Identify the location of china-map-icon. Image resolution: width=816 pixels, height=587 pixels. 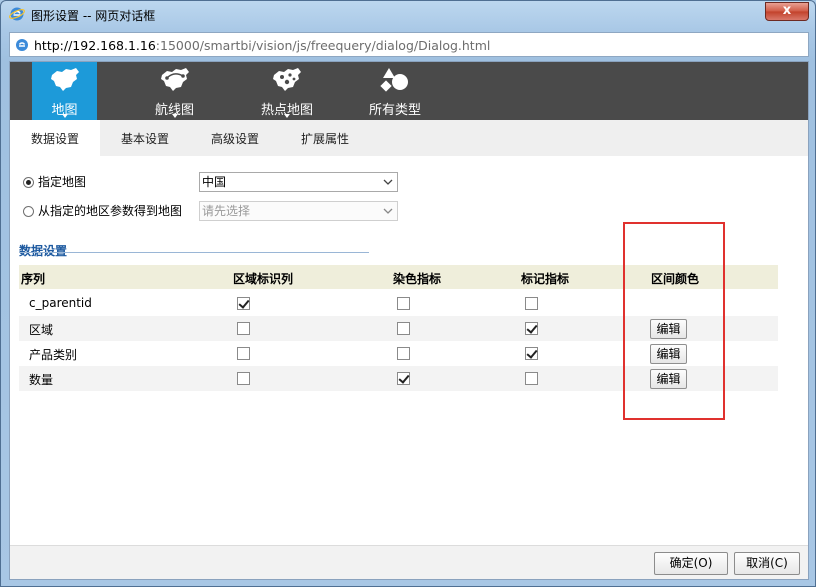
(64, 79).